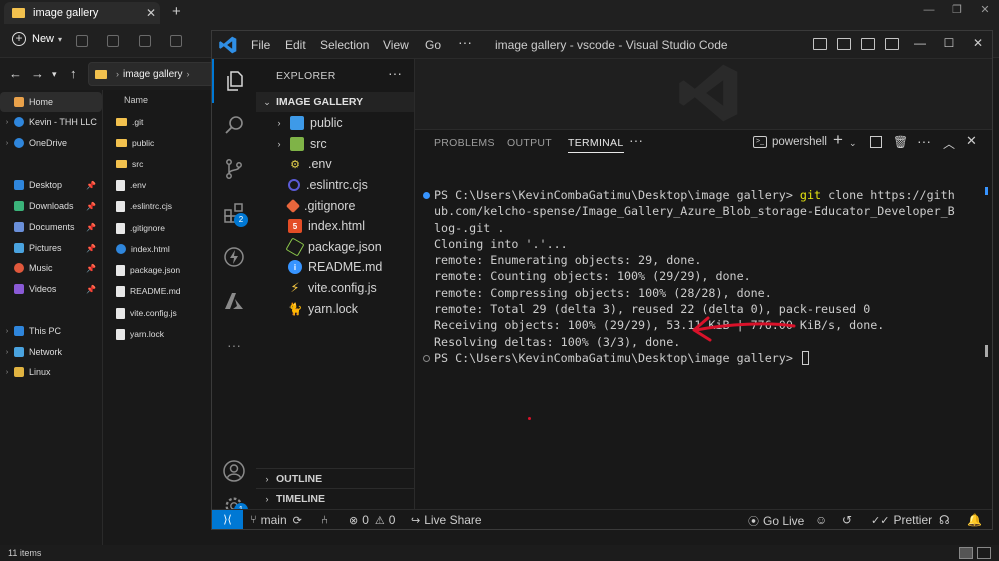  What do you see at coordinates (335, 478) in the screenshot?
I see `outline-section-header: › OUTLINE` at bounding box center [335, 478].